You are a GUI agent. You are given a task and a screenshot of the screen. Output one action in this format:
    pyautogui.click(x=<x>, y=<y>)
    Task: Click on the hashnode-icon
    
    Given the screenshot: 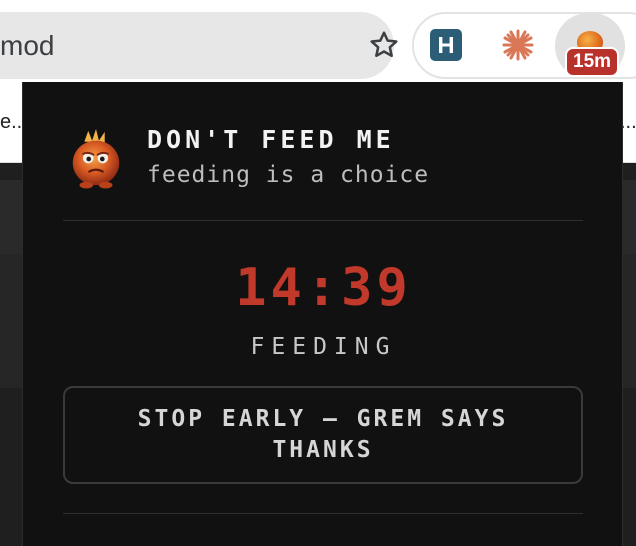 What is the action you would take?
    pyautogui.click(x=446, y=45)
    